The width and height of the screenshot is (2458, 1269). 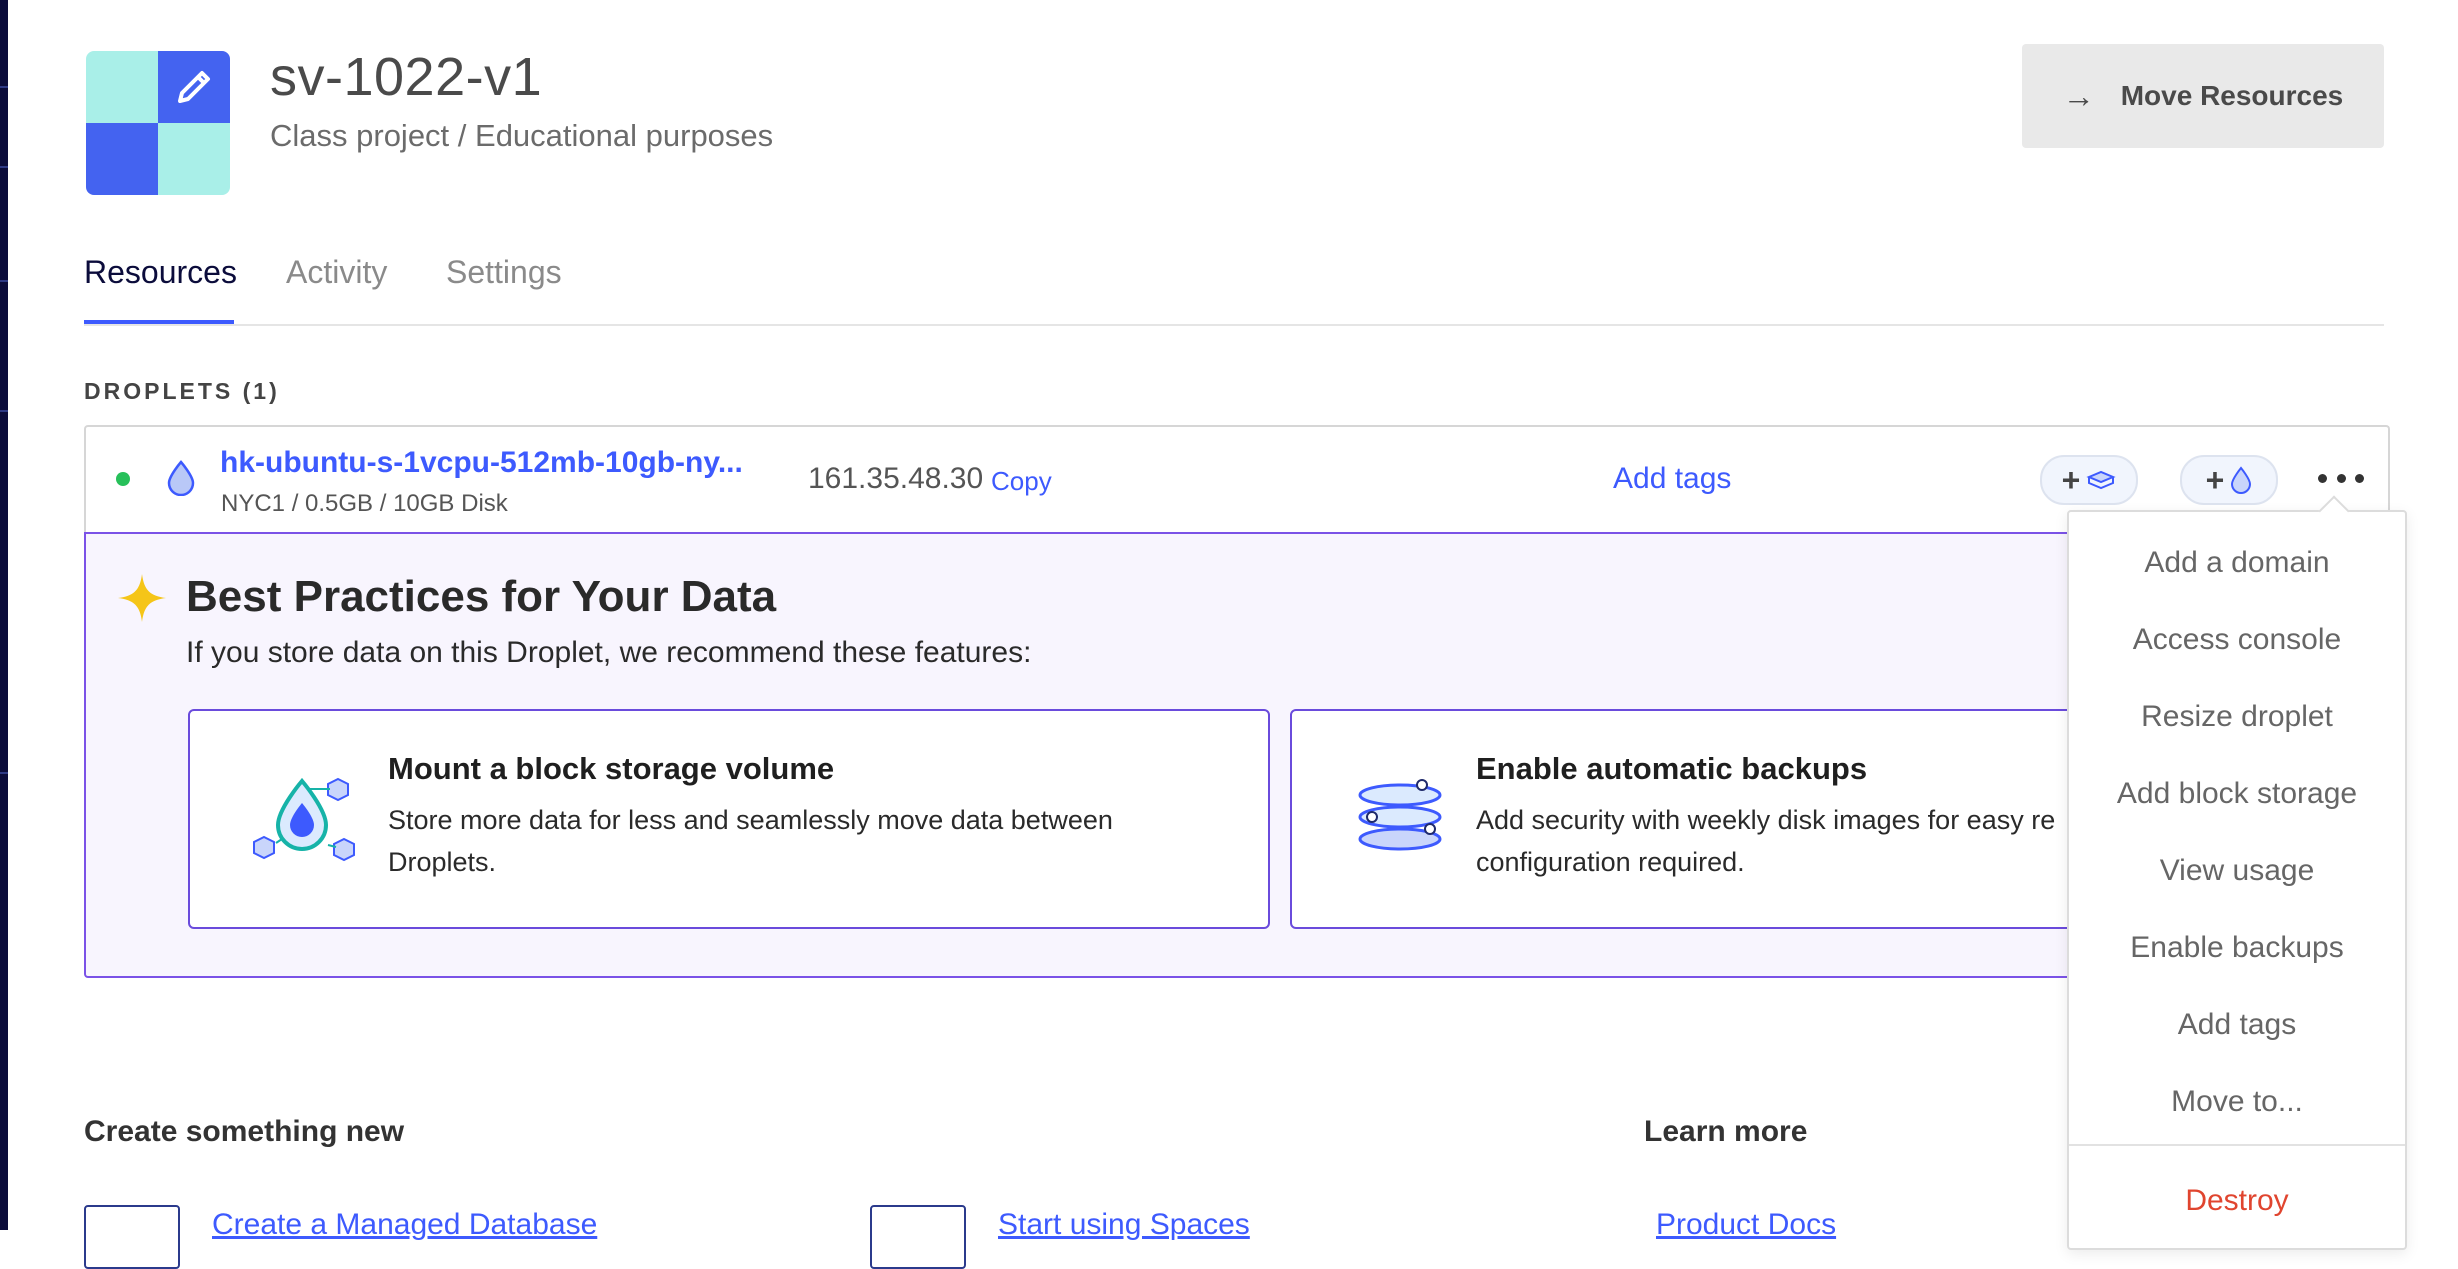 What do you see at coordinates (160, 272) in the screenshot?
I see `tab-resources: Resources` at bounding box center [160, 272].